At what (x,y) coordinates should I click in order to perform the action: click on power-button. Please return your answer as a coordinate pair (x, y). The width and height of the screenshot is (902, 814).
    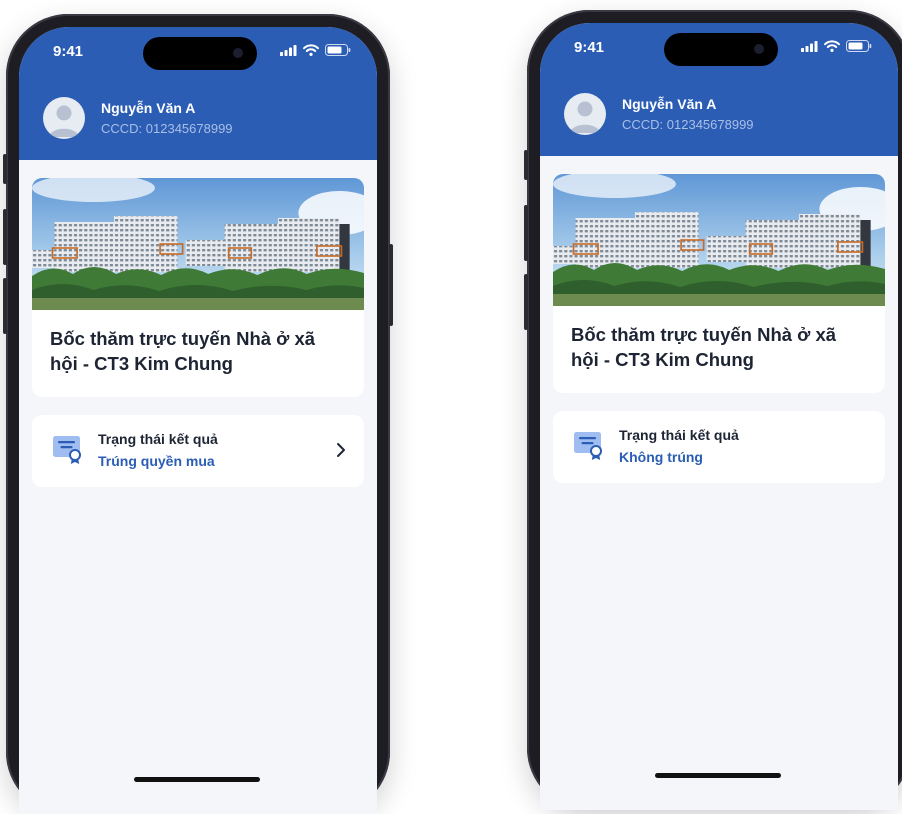
    Looking at the image, I should click on (391, 285).